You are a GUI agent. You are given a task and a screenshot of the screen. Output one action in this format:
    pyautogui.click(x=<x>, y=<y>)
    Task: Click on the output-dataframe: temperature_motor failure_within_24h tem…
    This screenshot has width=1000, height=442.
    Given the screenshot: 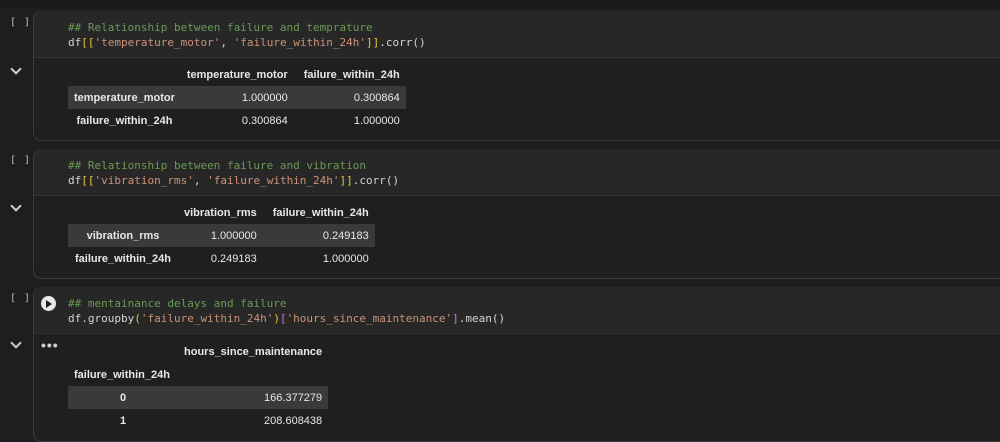 What is the action you would take?
    pyautogui.click(x=237, y=97)
    